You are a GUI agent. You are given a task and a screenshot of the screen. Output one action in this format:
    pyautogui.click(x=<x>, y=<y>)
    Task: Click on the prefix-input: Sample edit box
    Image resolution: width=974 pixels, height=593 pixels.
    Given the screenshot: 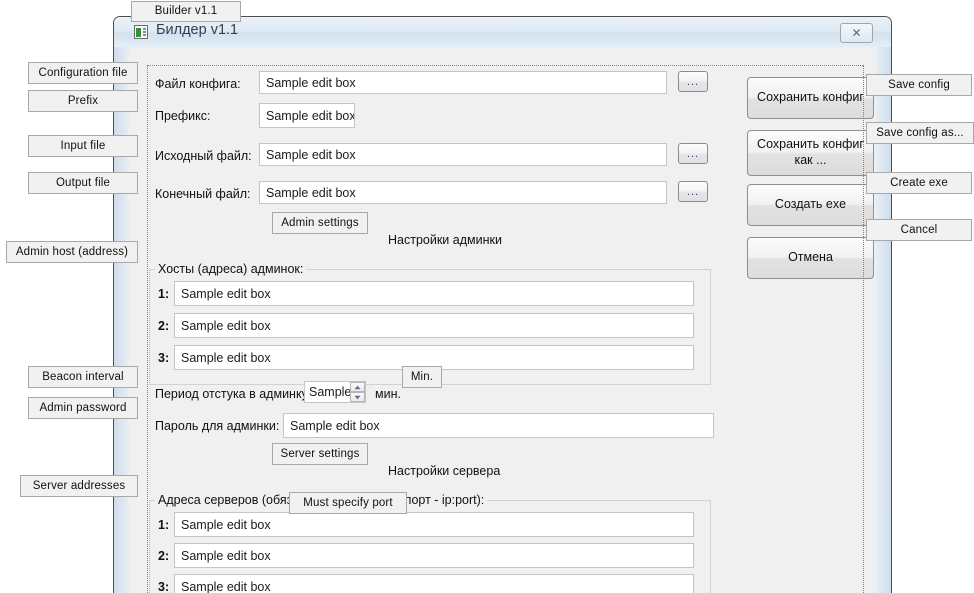 What is the action you would take?
    pyautogui.click(x=307, y=115)
    